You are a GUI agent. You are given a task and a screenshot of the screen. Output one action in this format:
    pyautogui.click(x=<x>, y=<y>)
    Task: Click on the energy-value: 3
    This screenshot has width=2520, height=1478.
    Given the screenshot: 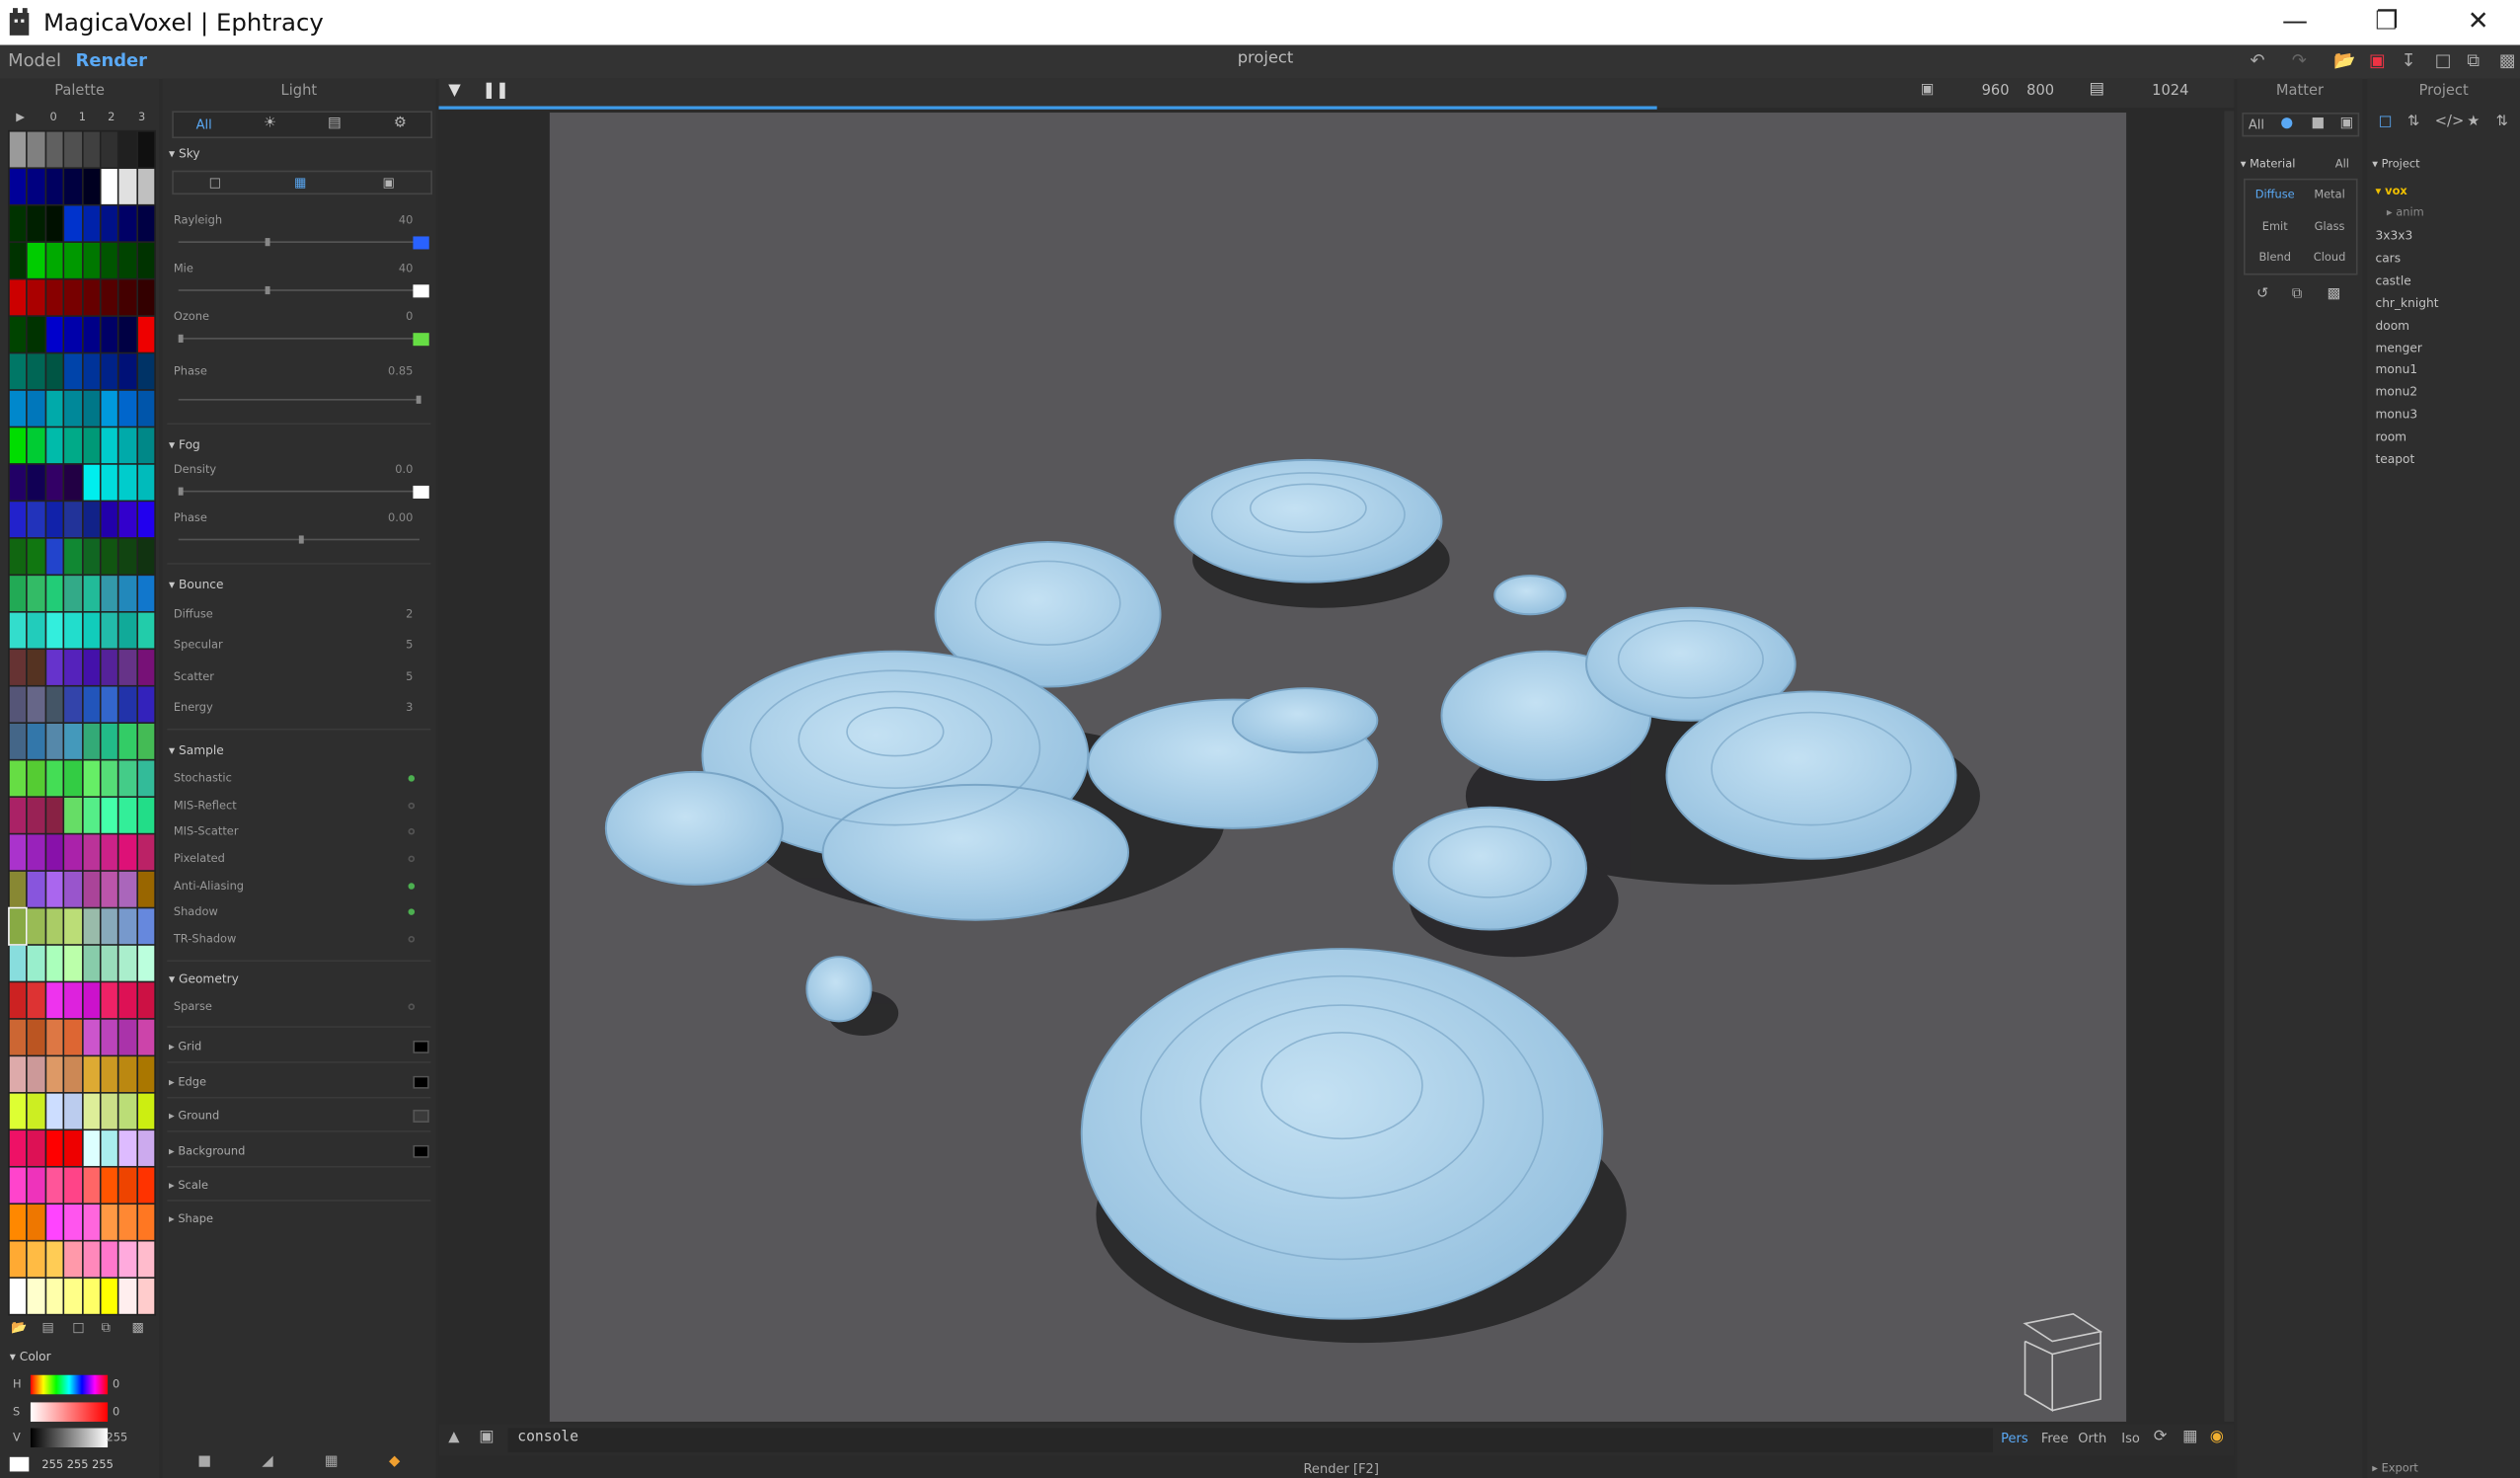 What is the action you would take?
    pyautogui.click(x=409, y=707)
    